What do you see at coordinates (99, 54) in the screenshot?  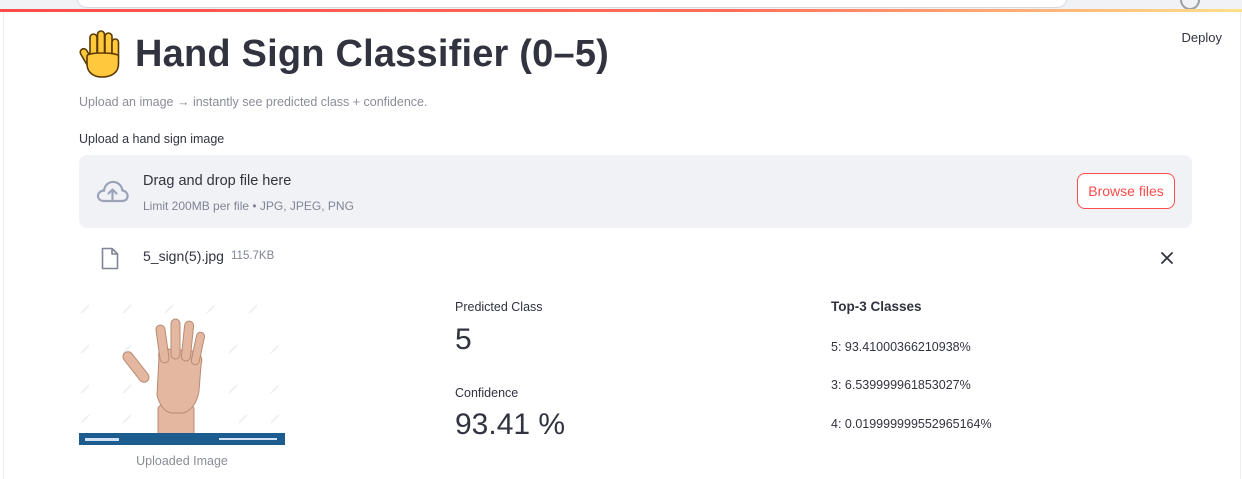 I see `raised-hand-icon` at bounding box center [99, 54].